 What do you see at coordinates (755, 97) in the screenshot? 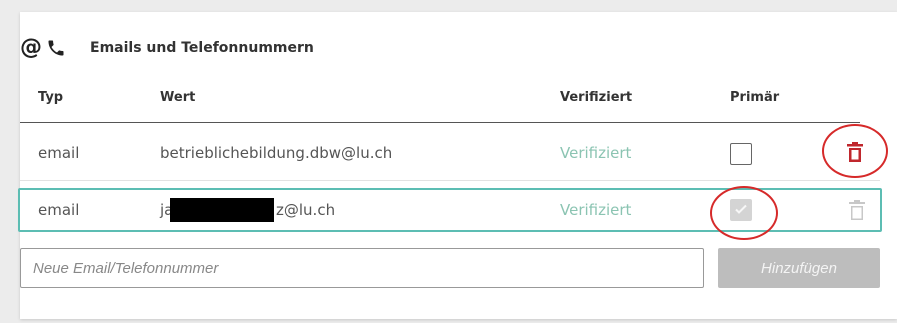
I see `column-header-primary: Primär` at bounding box center [755, 97].